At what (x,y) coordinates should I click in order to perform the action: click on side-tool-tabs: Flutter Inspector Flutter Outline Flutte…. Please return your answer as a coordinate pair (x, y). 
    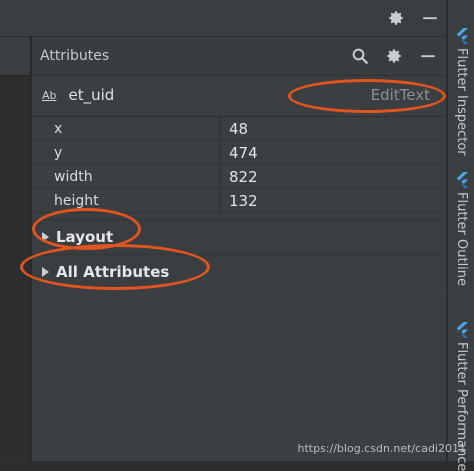
    Looking at the image, I should click on (460, 235).